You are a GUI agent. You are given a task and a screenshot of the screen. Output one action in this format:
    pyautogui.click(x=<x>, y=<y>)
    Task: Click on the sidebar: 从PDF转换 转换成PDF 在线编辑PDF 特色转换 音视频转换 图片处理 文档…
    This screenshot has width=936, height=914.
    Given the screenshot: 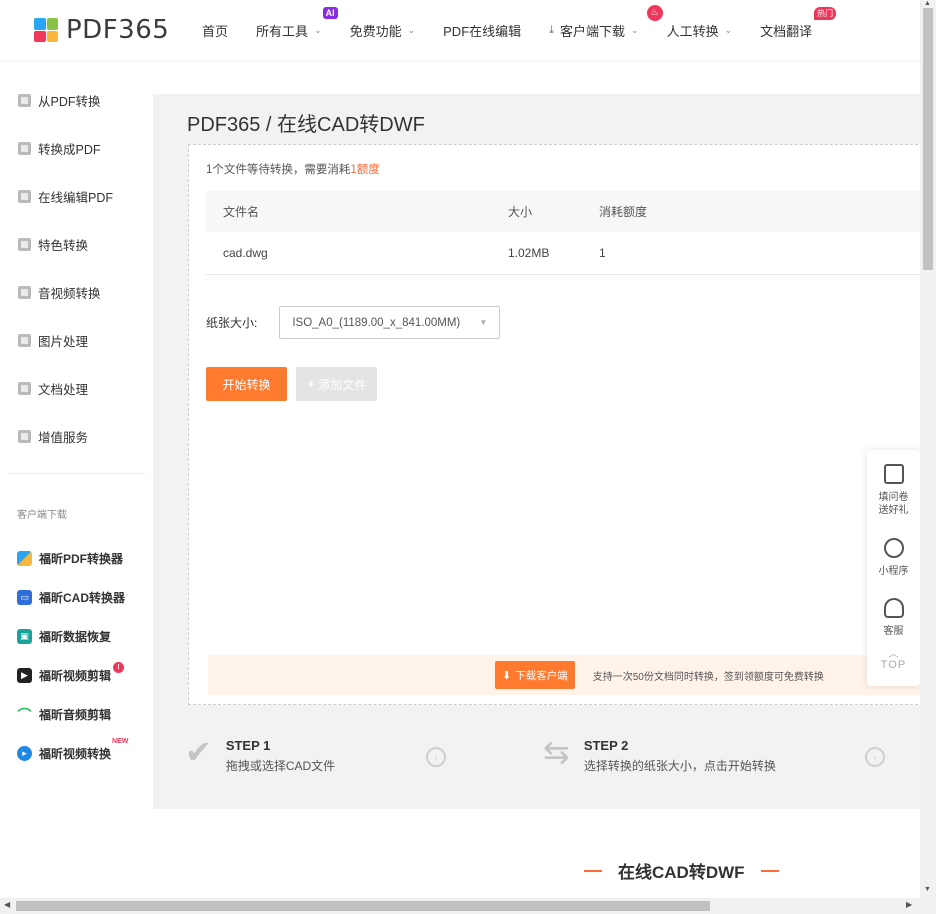 What is the action you would take?
    pyautogui.click(x=76, y=479)
    